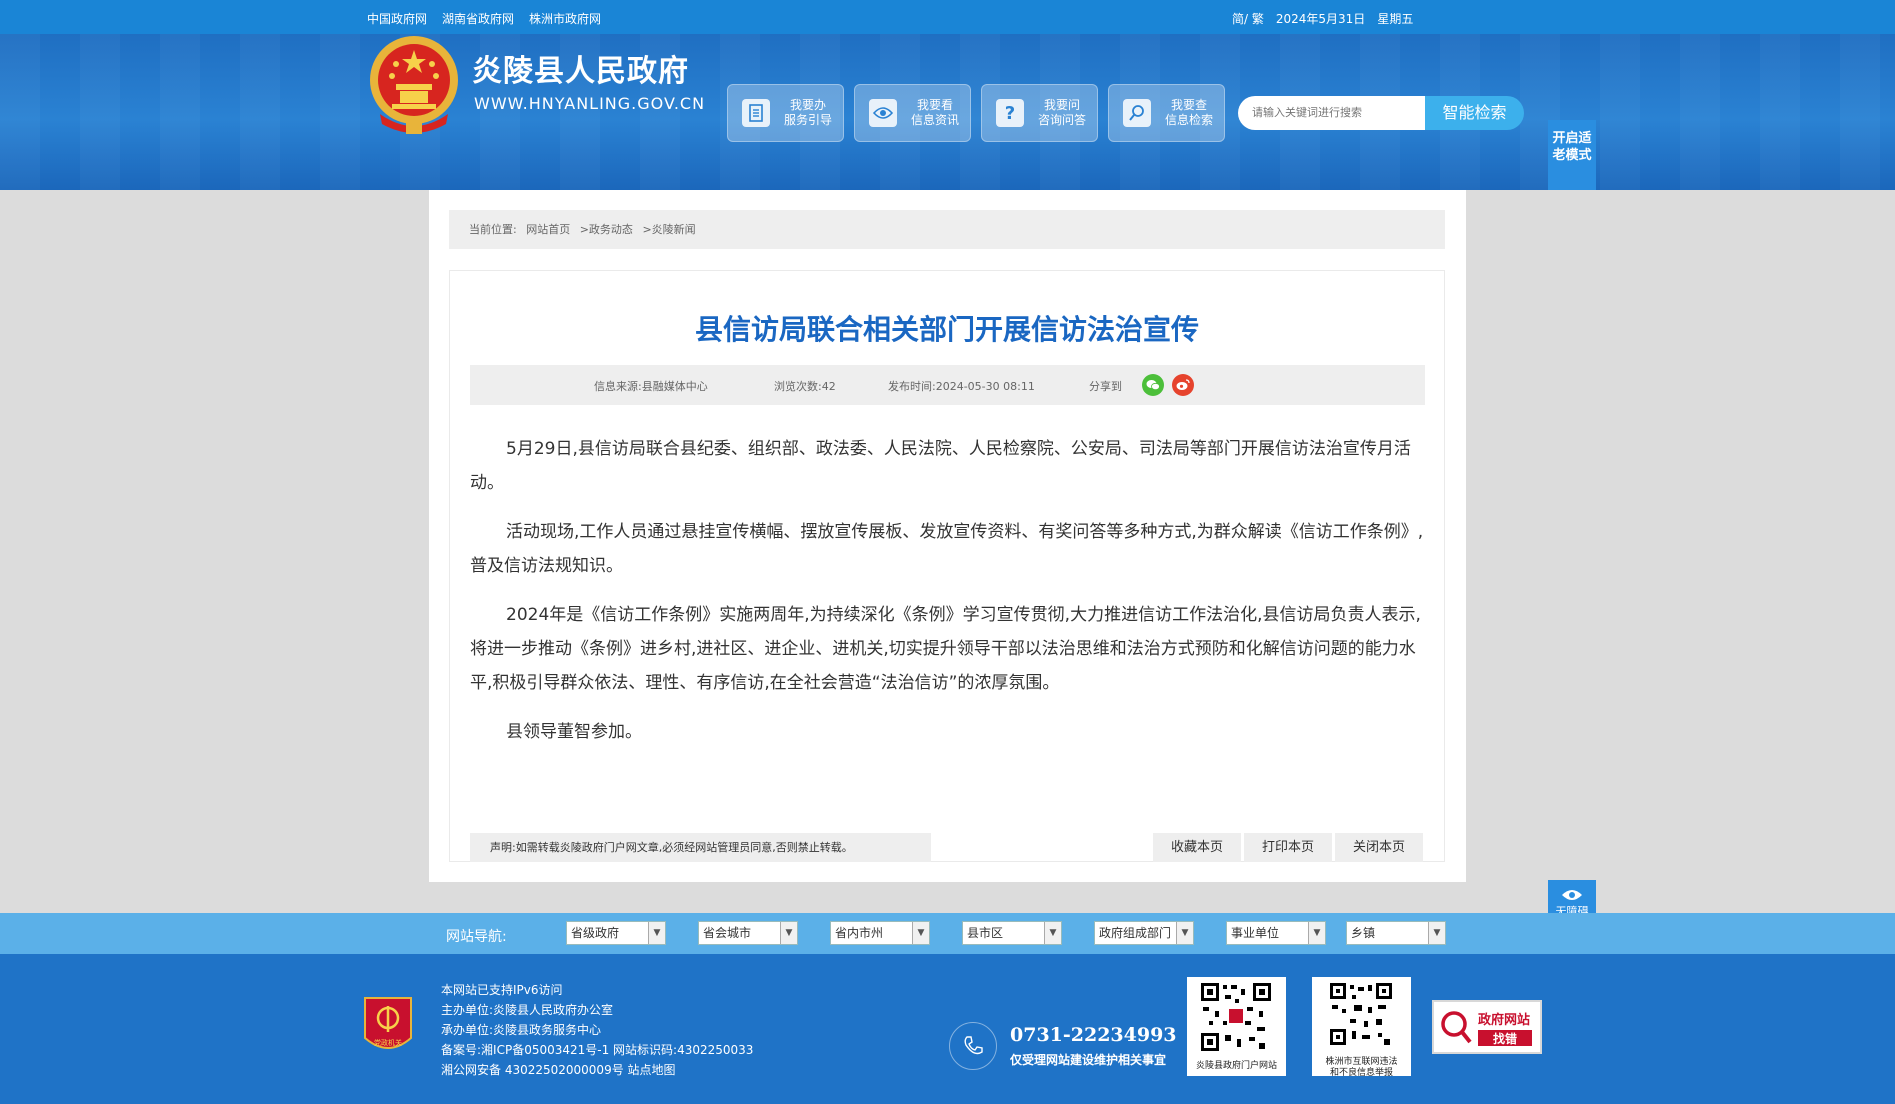 The width and height of the screenshot is (1895, 1104). Describe the element at coordinates (1189, 120) in the screenshot. I see `nav-button-line2: 信息检索` at that location.